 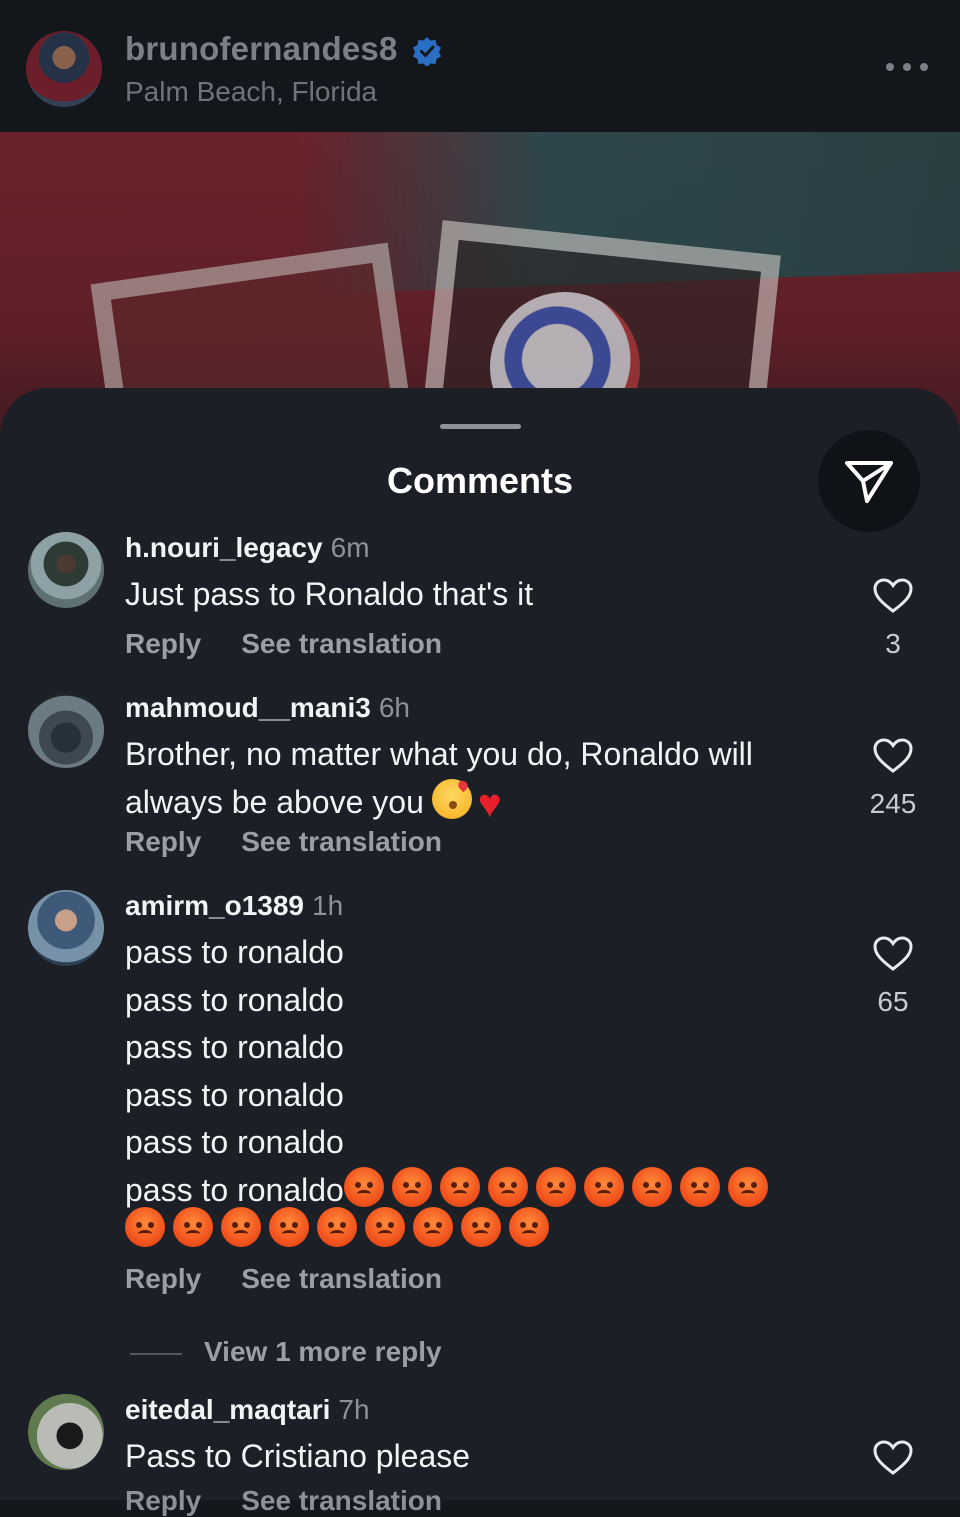 What do you see at coordinates (298, 1456) in the screenshot?
I see `comment-text: Pass to Cristiano please` at bounding box center [298, 1456].